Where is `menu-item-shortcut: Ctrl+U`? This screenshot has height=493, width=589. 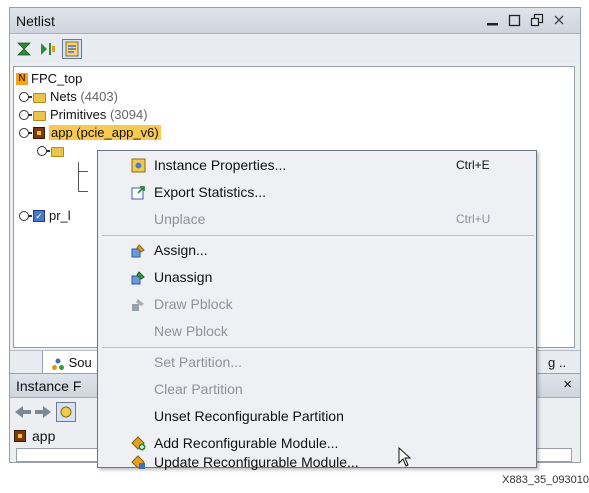
menu-item-shortcut: Ctrl+U is located at coordinates (473, 219).